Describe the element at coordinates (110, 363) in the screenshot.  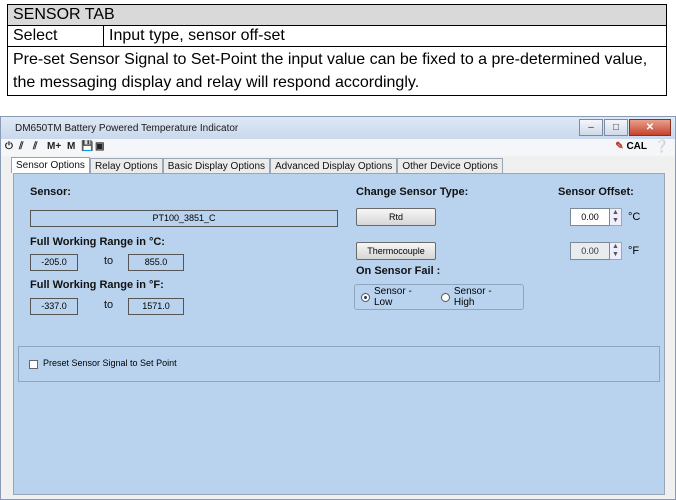
I see `preset-label: Preset Sensor Signal to Set Point` at that location.